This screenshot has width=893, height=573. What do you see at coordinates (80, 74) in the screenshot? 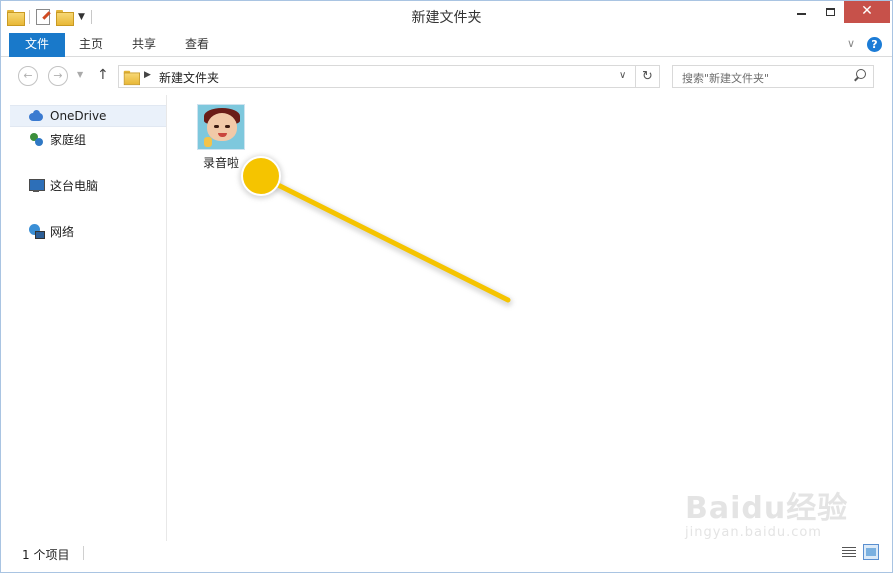
I see `recent-locations-chevron-icon: ▼` at bounding box center [80, 74].